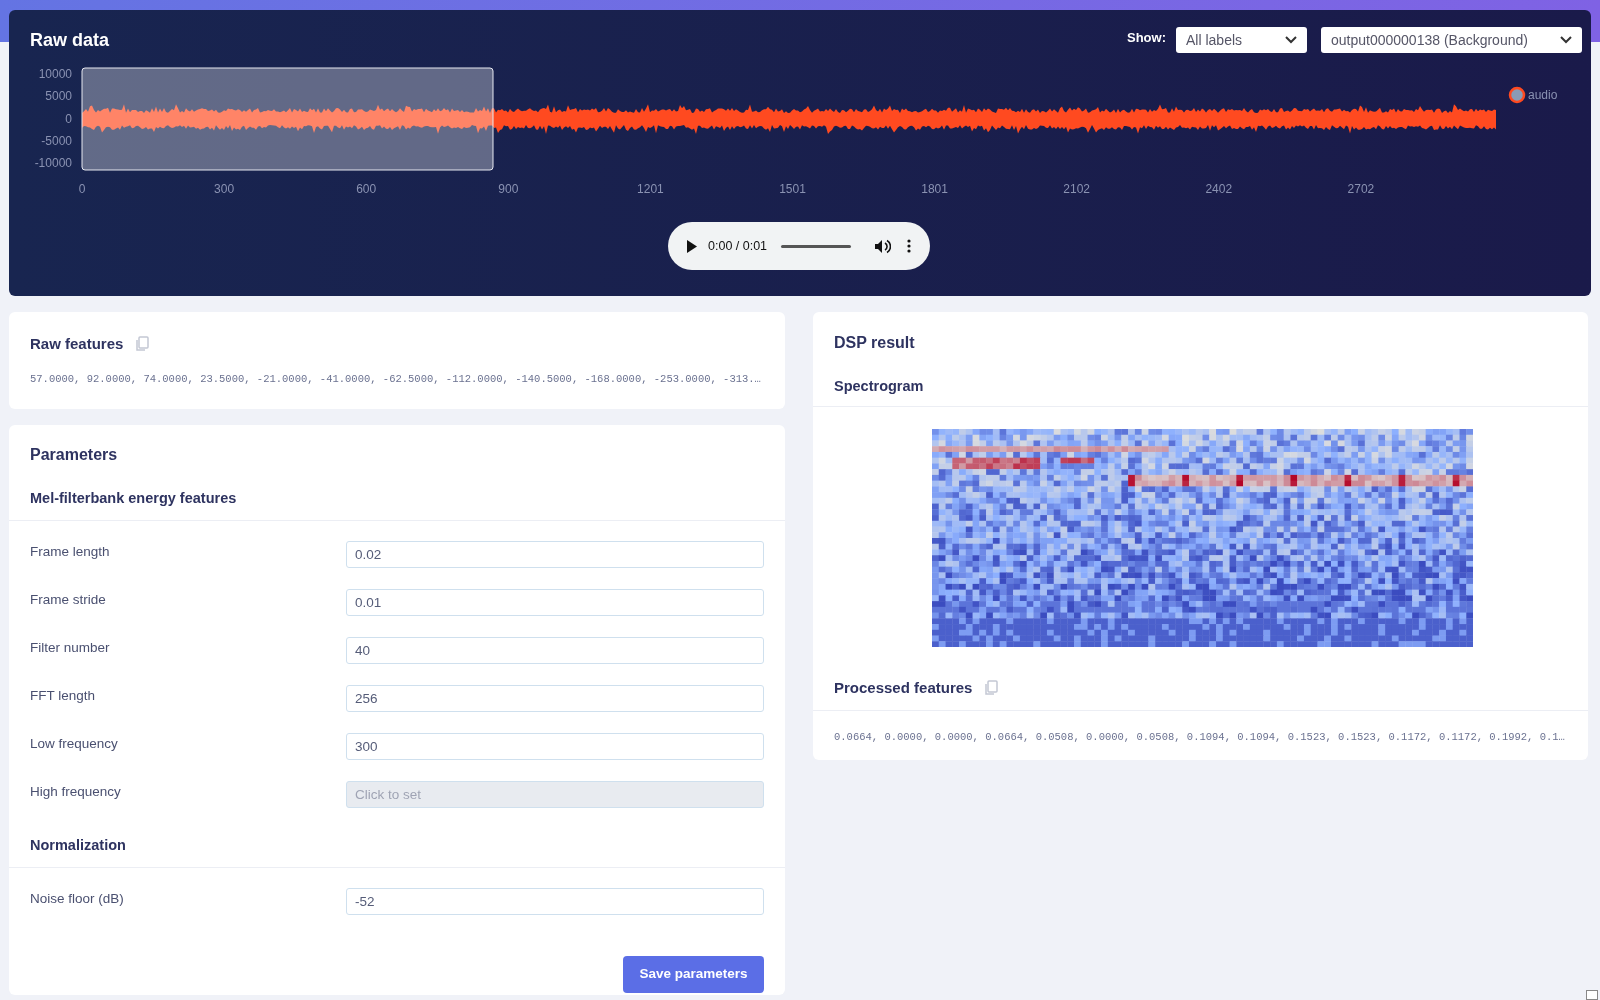  Describe the element at coordinates (792, 189) in the screenshot. I see `axis-label: 1501` at that location.